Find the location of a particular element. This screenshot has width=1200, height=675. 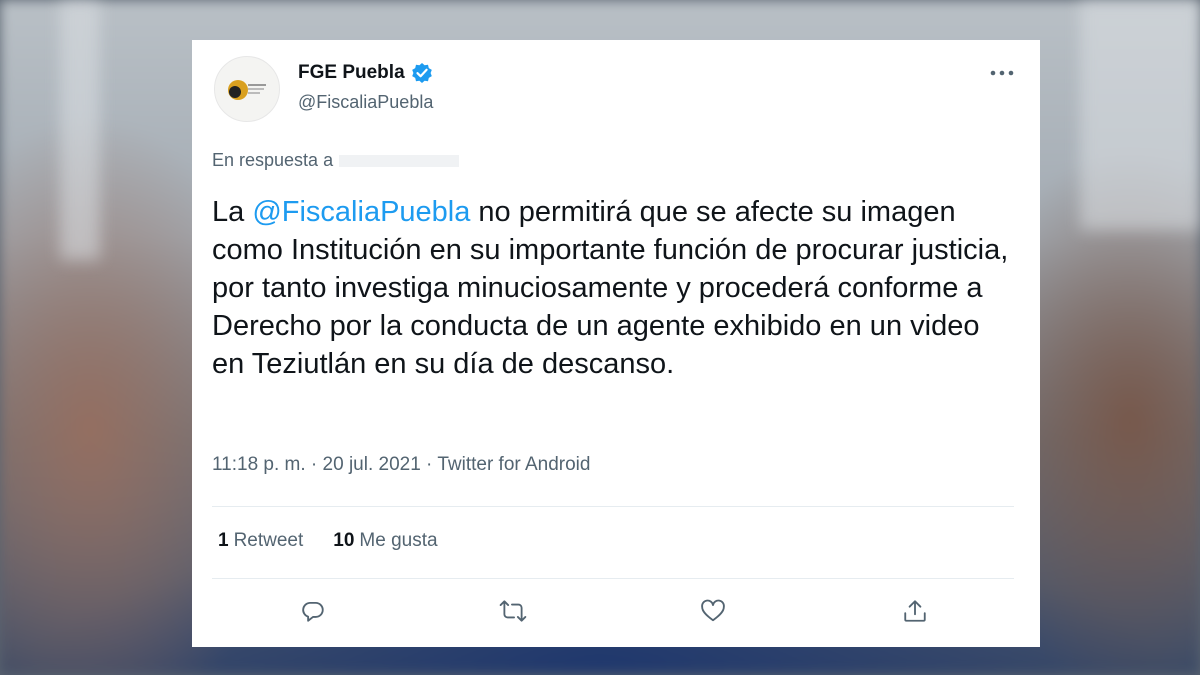

retweets-stat: 1 Retweet is located at coordinates (260, 541).